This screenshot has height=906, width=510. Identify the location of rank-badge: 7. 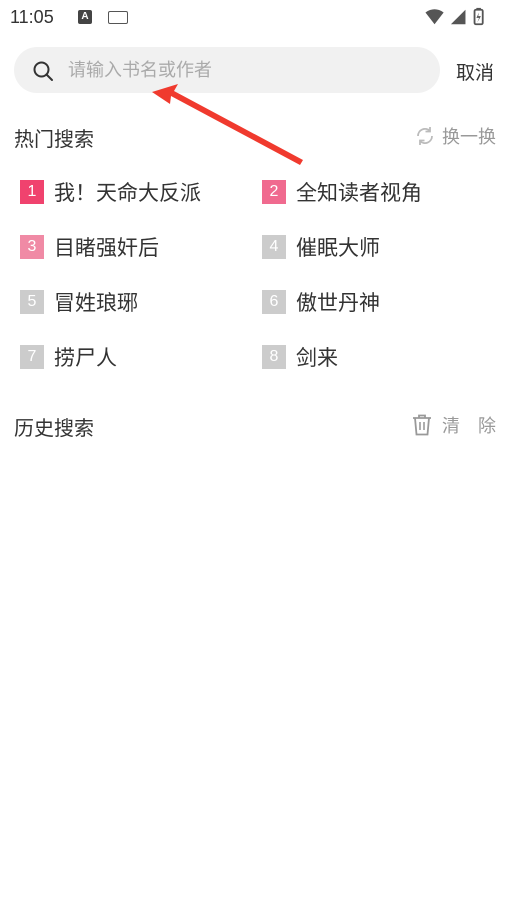
(32, 357).